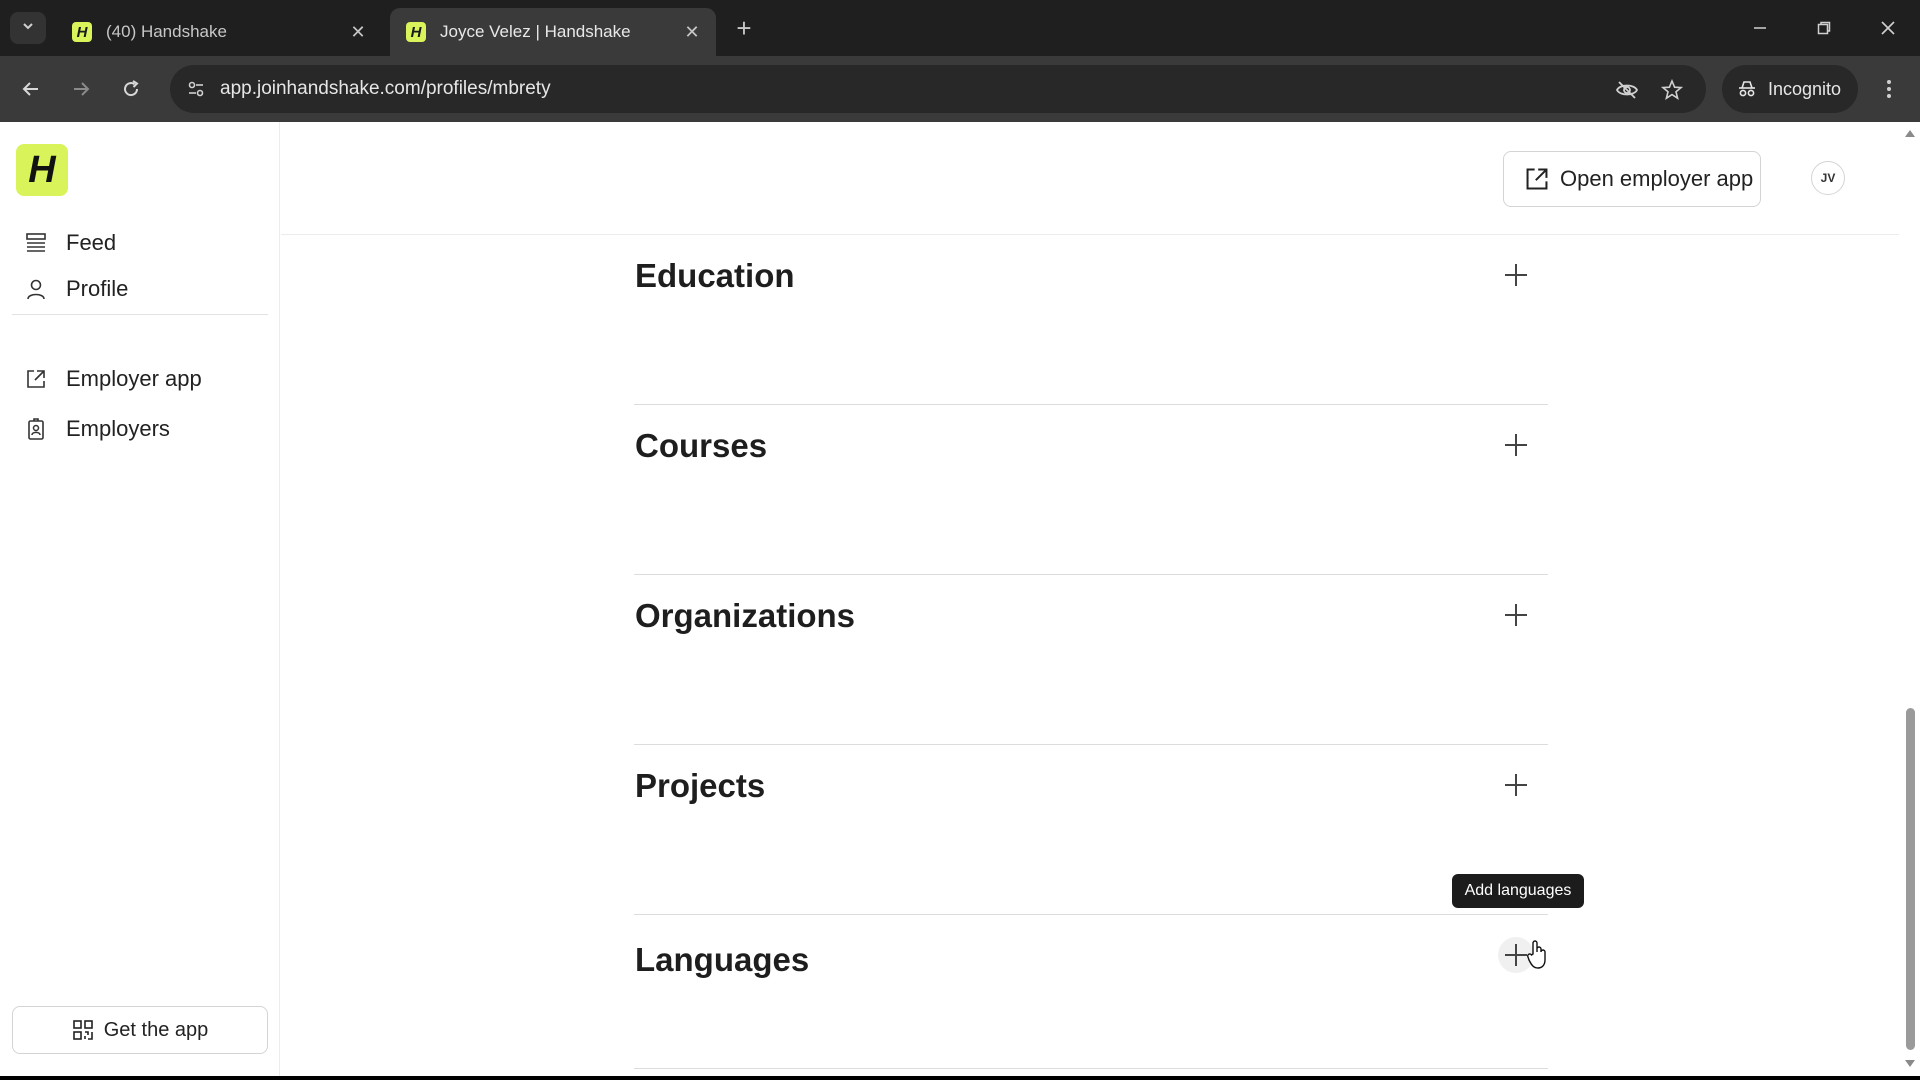 The height and width of the screenshot is (1080, 1920). I want to click on badge-icon, so click(36, 429).